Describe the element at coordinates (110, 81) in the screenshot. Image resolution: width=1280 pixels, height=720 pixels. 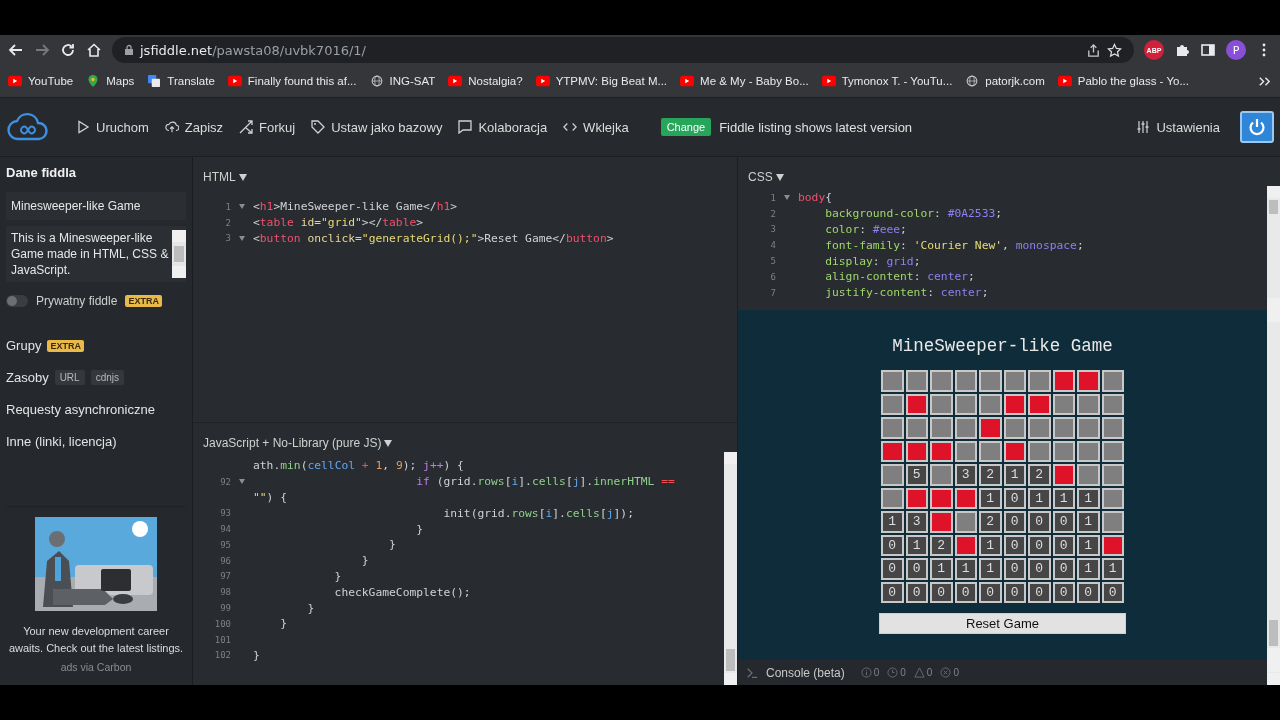
I see `bookmark: Maps` at that location.